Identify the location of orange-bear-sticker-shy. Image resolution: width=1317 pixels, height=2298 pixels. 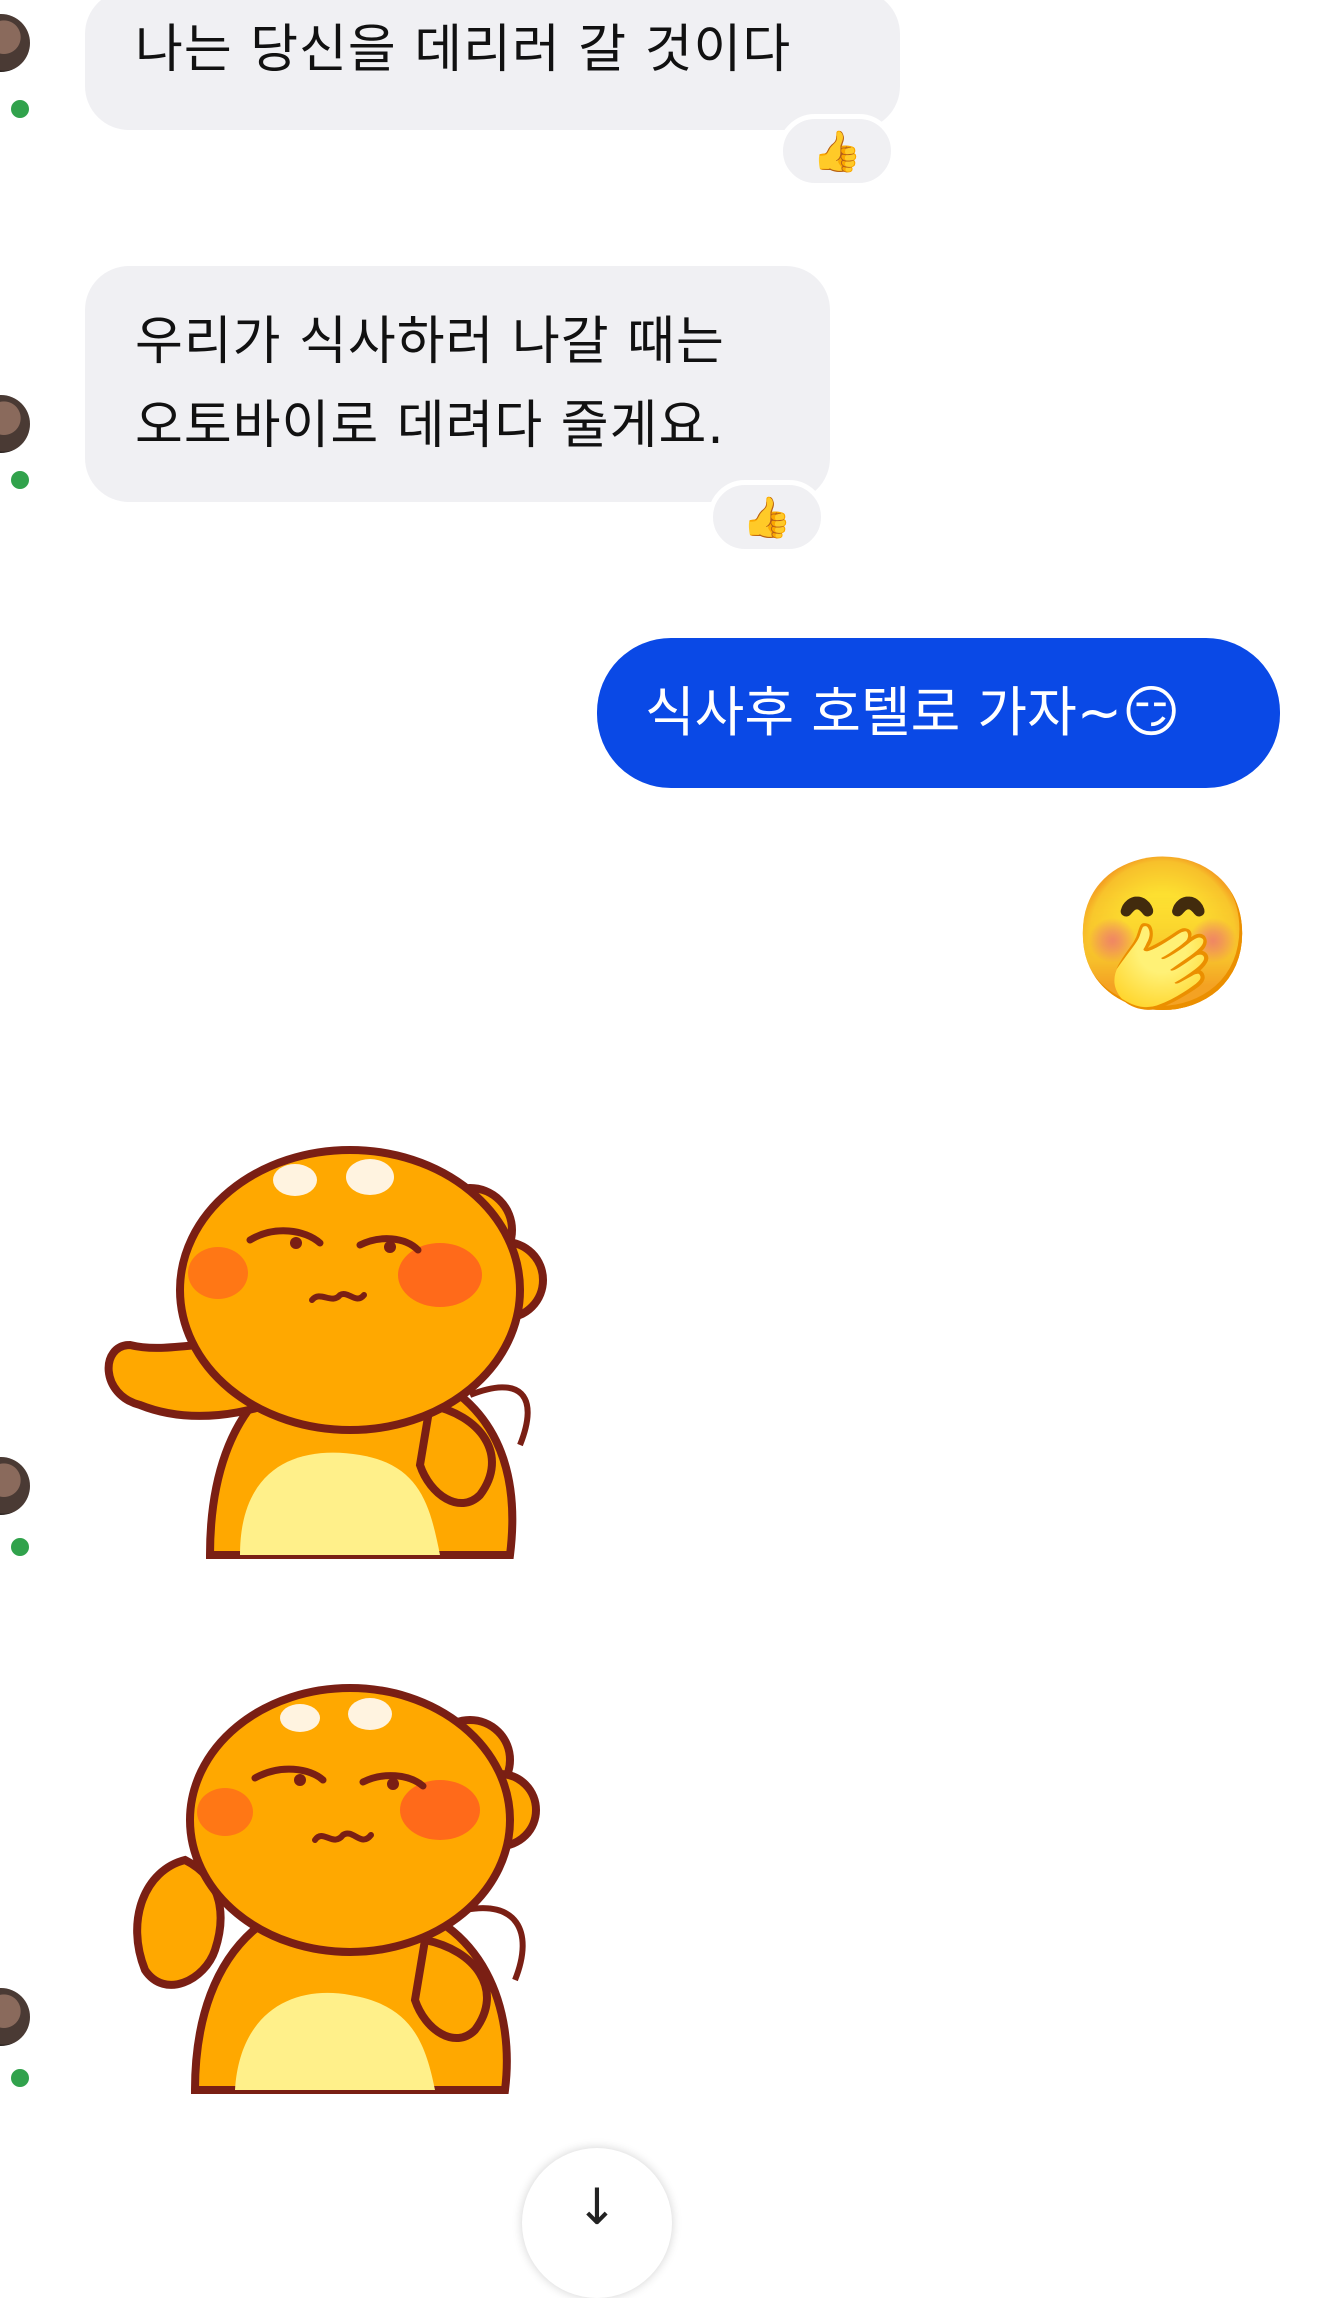
(345, 1890).